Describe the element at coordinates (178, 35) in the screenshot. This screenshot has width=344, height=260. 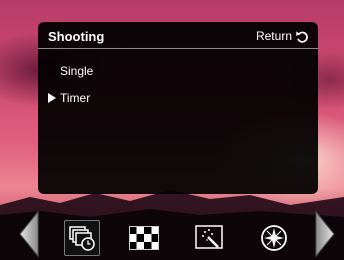
I see `panel-header: Shooting Return` at that location.